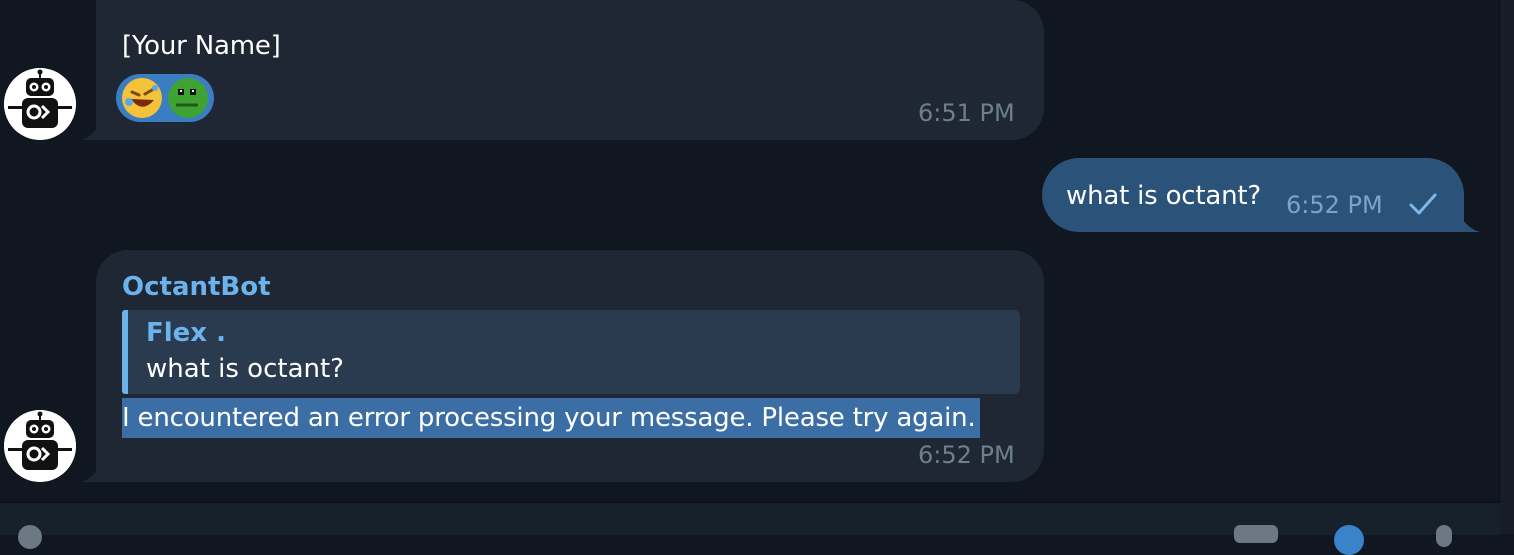 The width and height of the screenshot is (1514, 555). What do you see at coordinates (186, 333) in the screenshot?
I see `reply-author: Flex .` at bounding box center [186, 333].